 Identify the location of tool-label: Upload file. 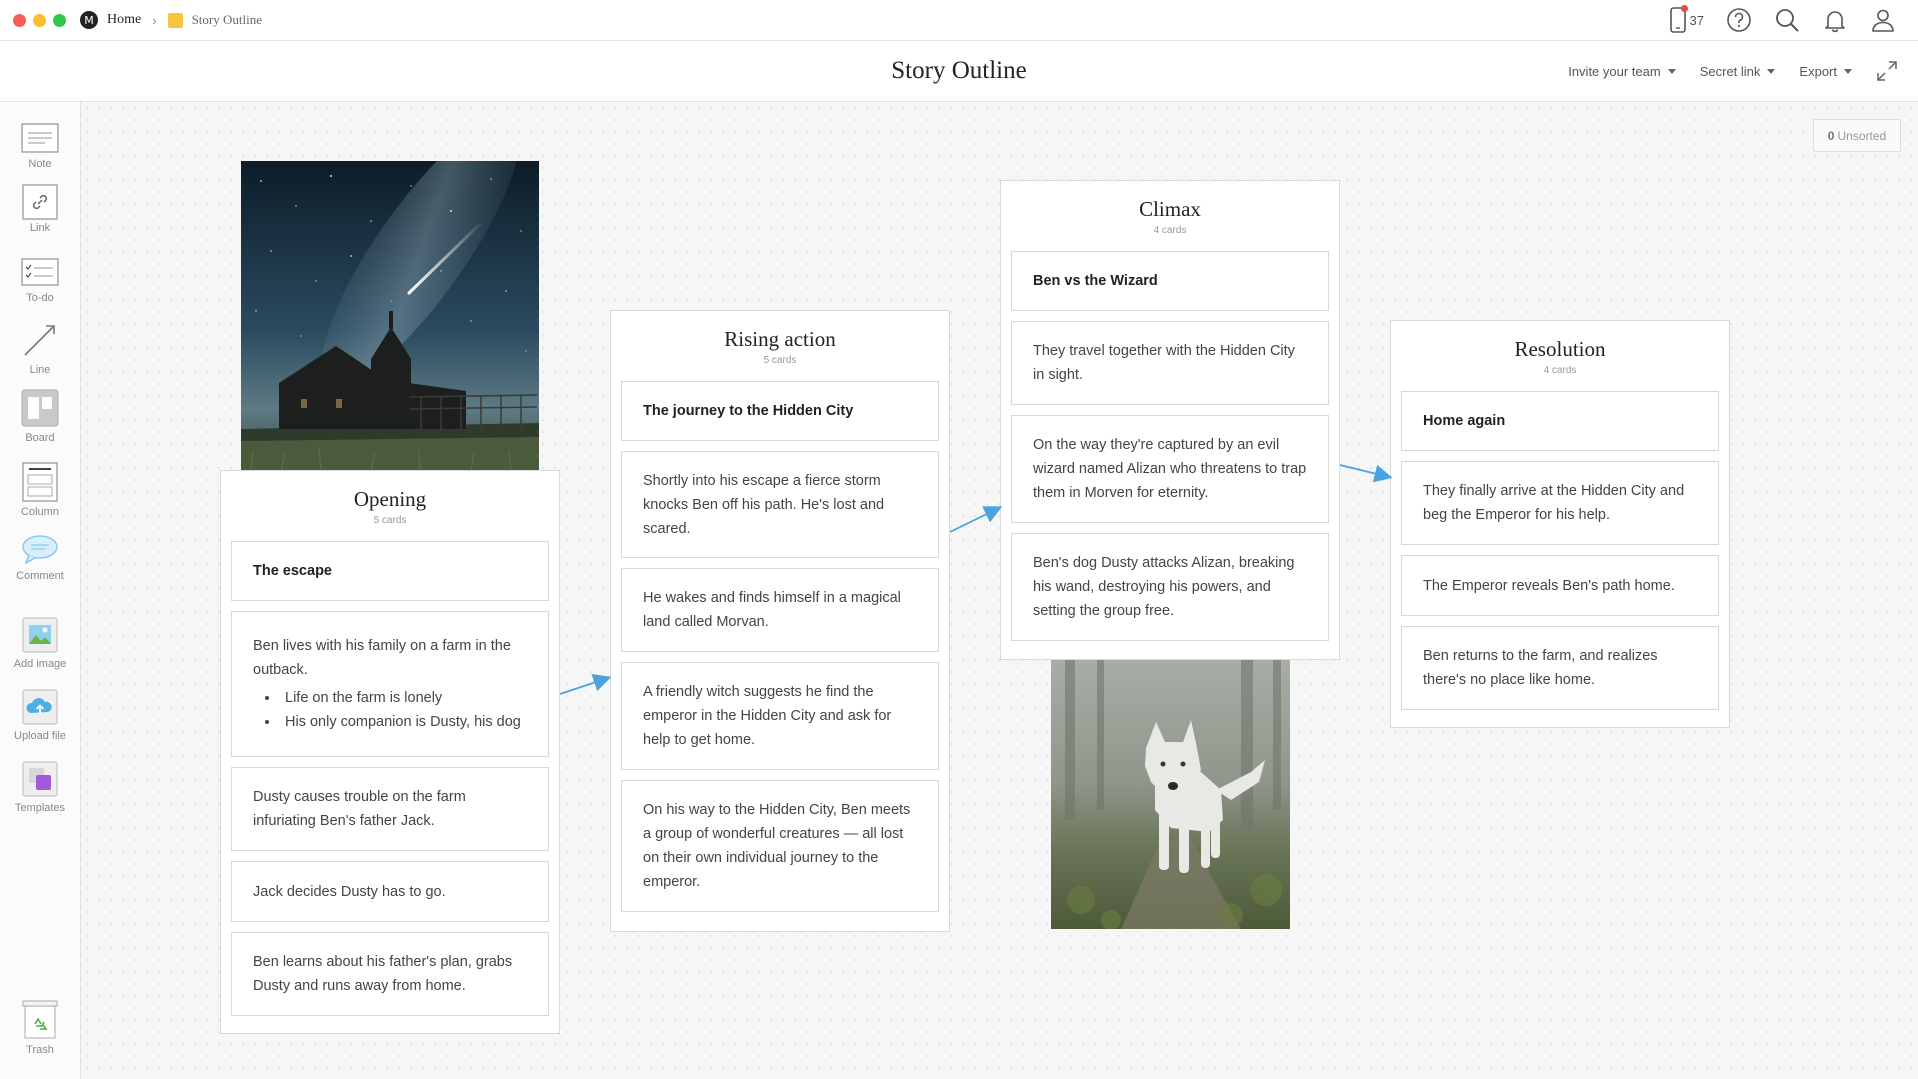
(40, 736).